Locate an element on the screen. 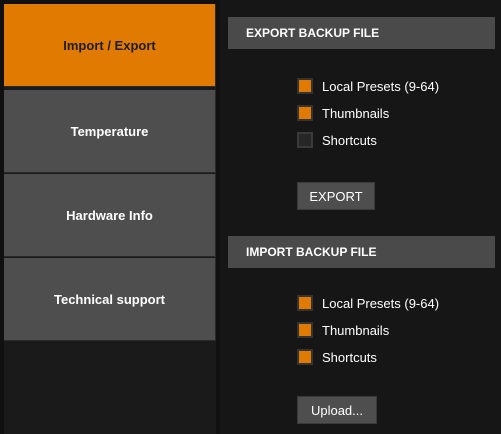  sidebar-item-label: Temperature is located at coordinates (109, 131).